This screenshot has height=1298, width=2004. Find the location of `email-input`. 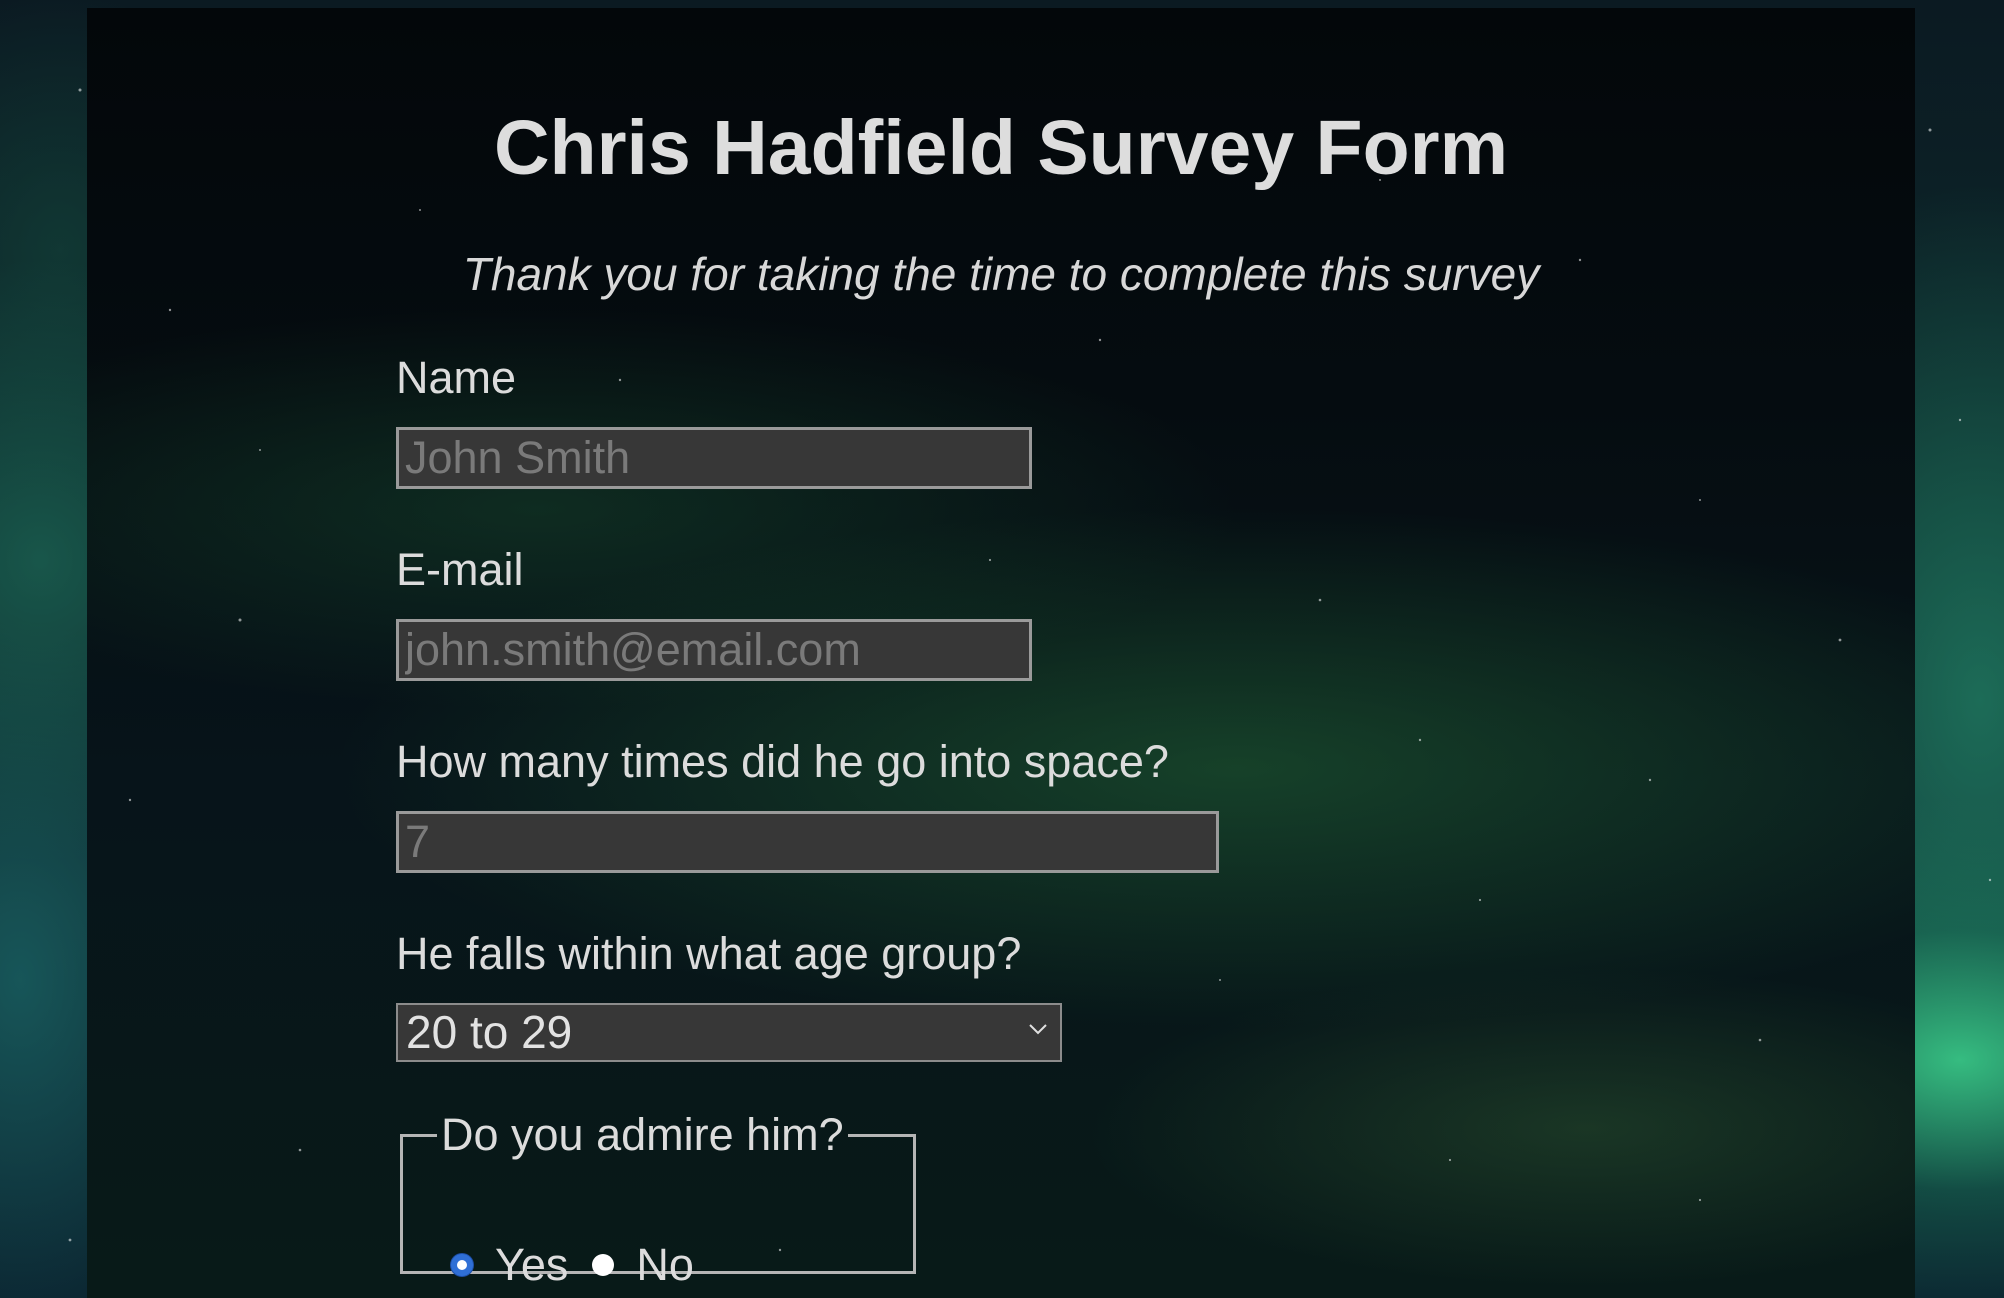

email-input is located at coordinates (714, 650).